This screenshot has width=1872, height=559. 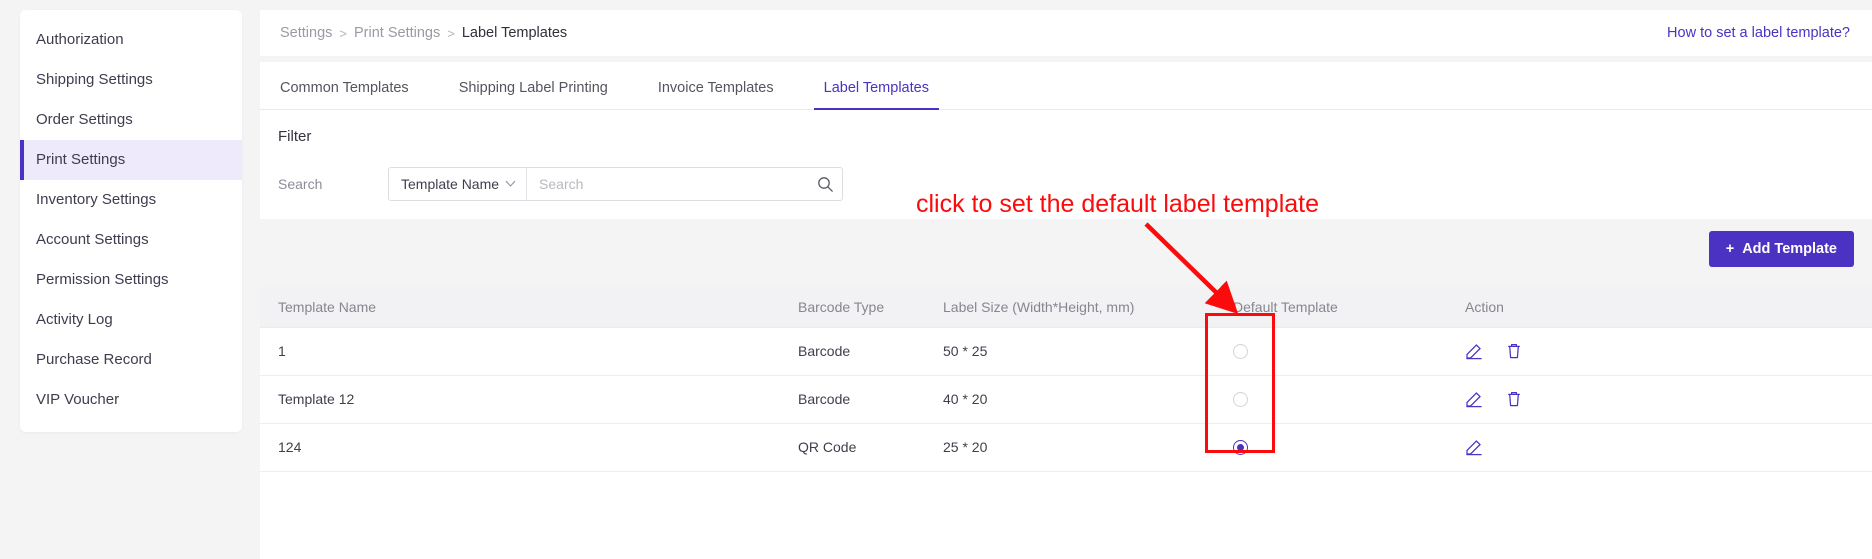 I want to click on cell-barcode-type: QR Code, so click(x=852, y=447).